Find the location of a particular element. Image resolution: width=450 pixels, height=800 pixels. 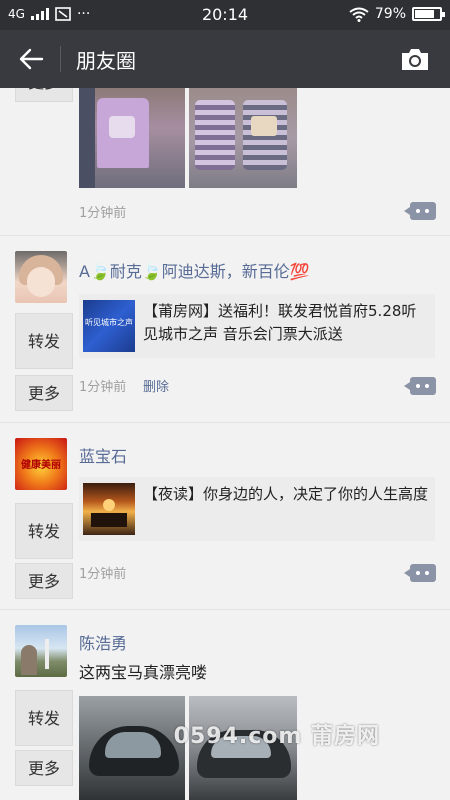

link-thumbnail is located at coordinates (109, 509).